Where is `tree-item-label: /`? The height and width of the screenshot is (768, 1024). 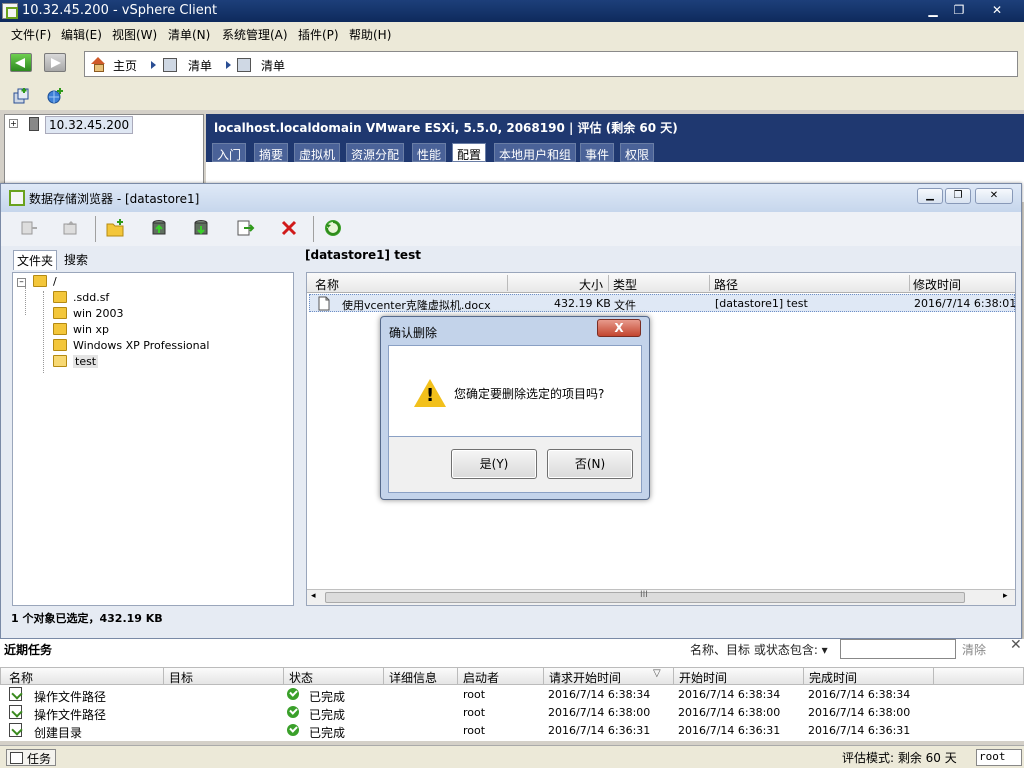 tree-item-label: / is located at coordinates (55, 281).